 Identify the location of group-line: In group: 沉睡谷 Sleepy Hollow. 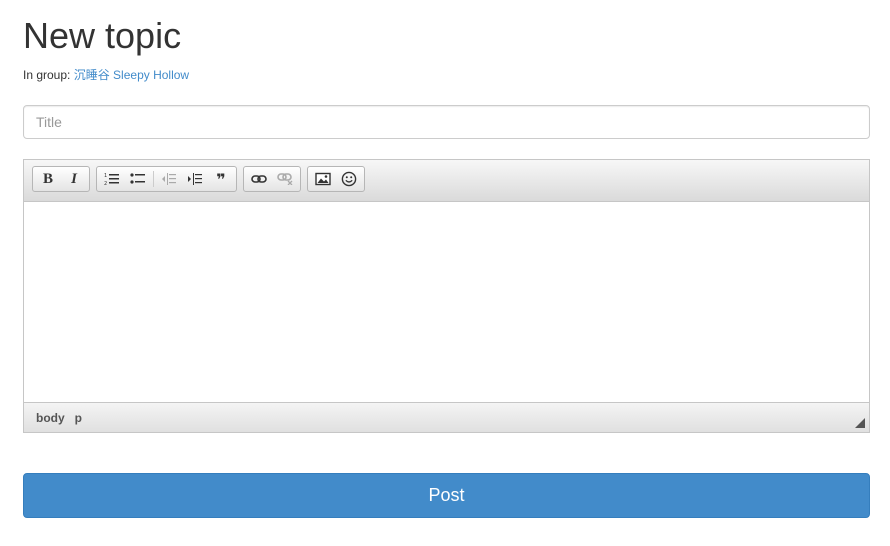
(106, 75).